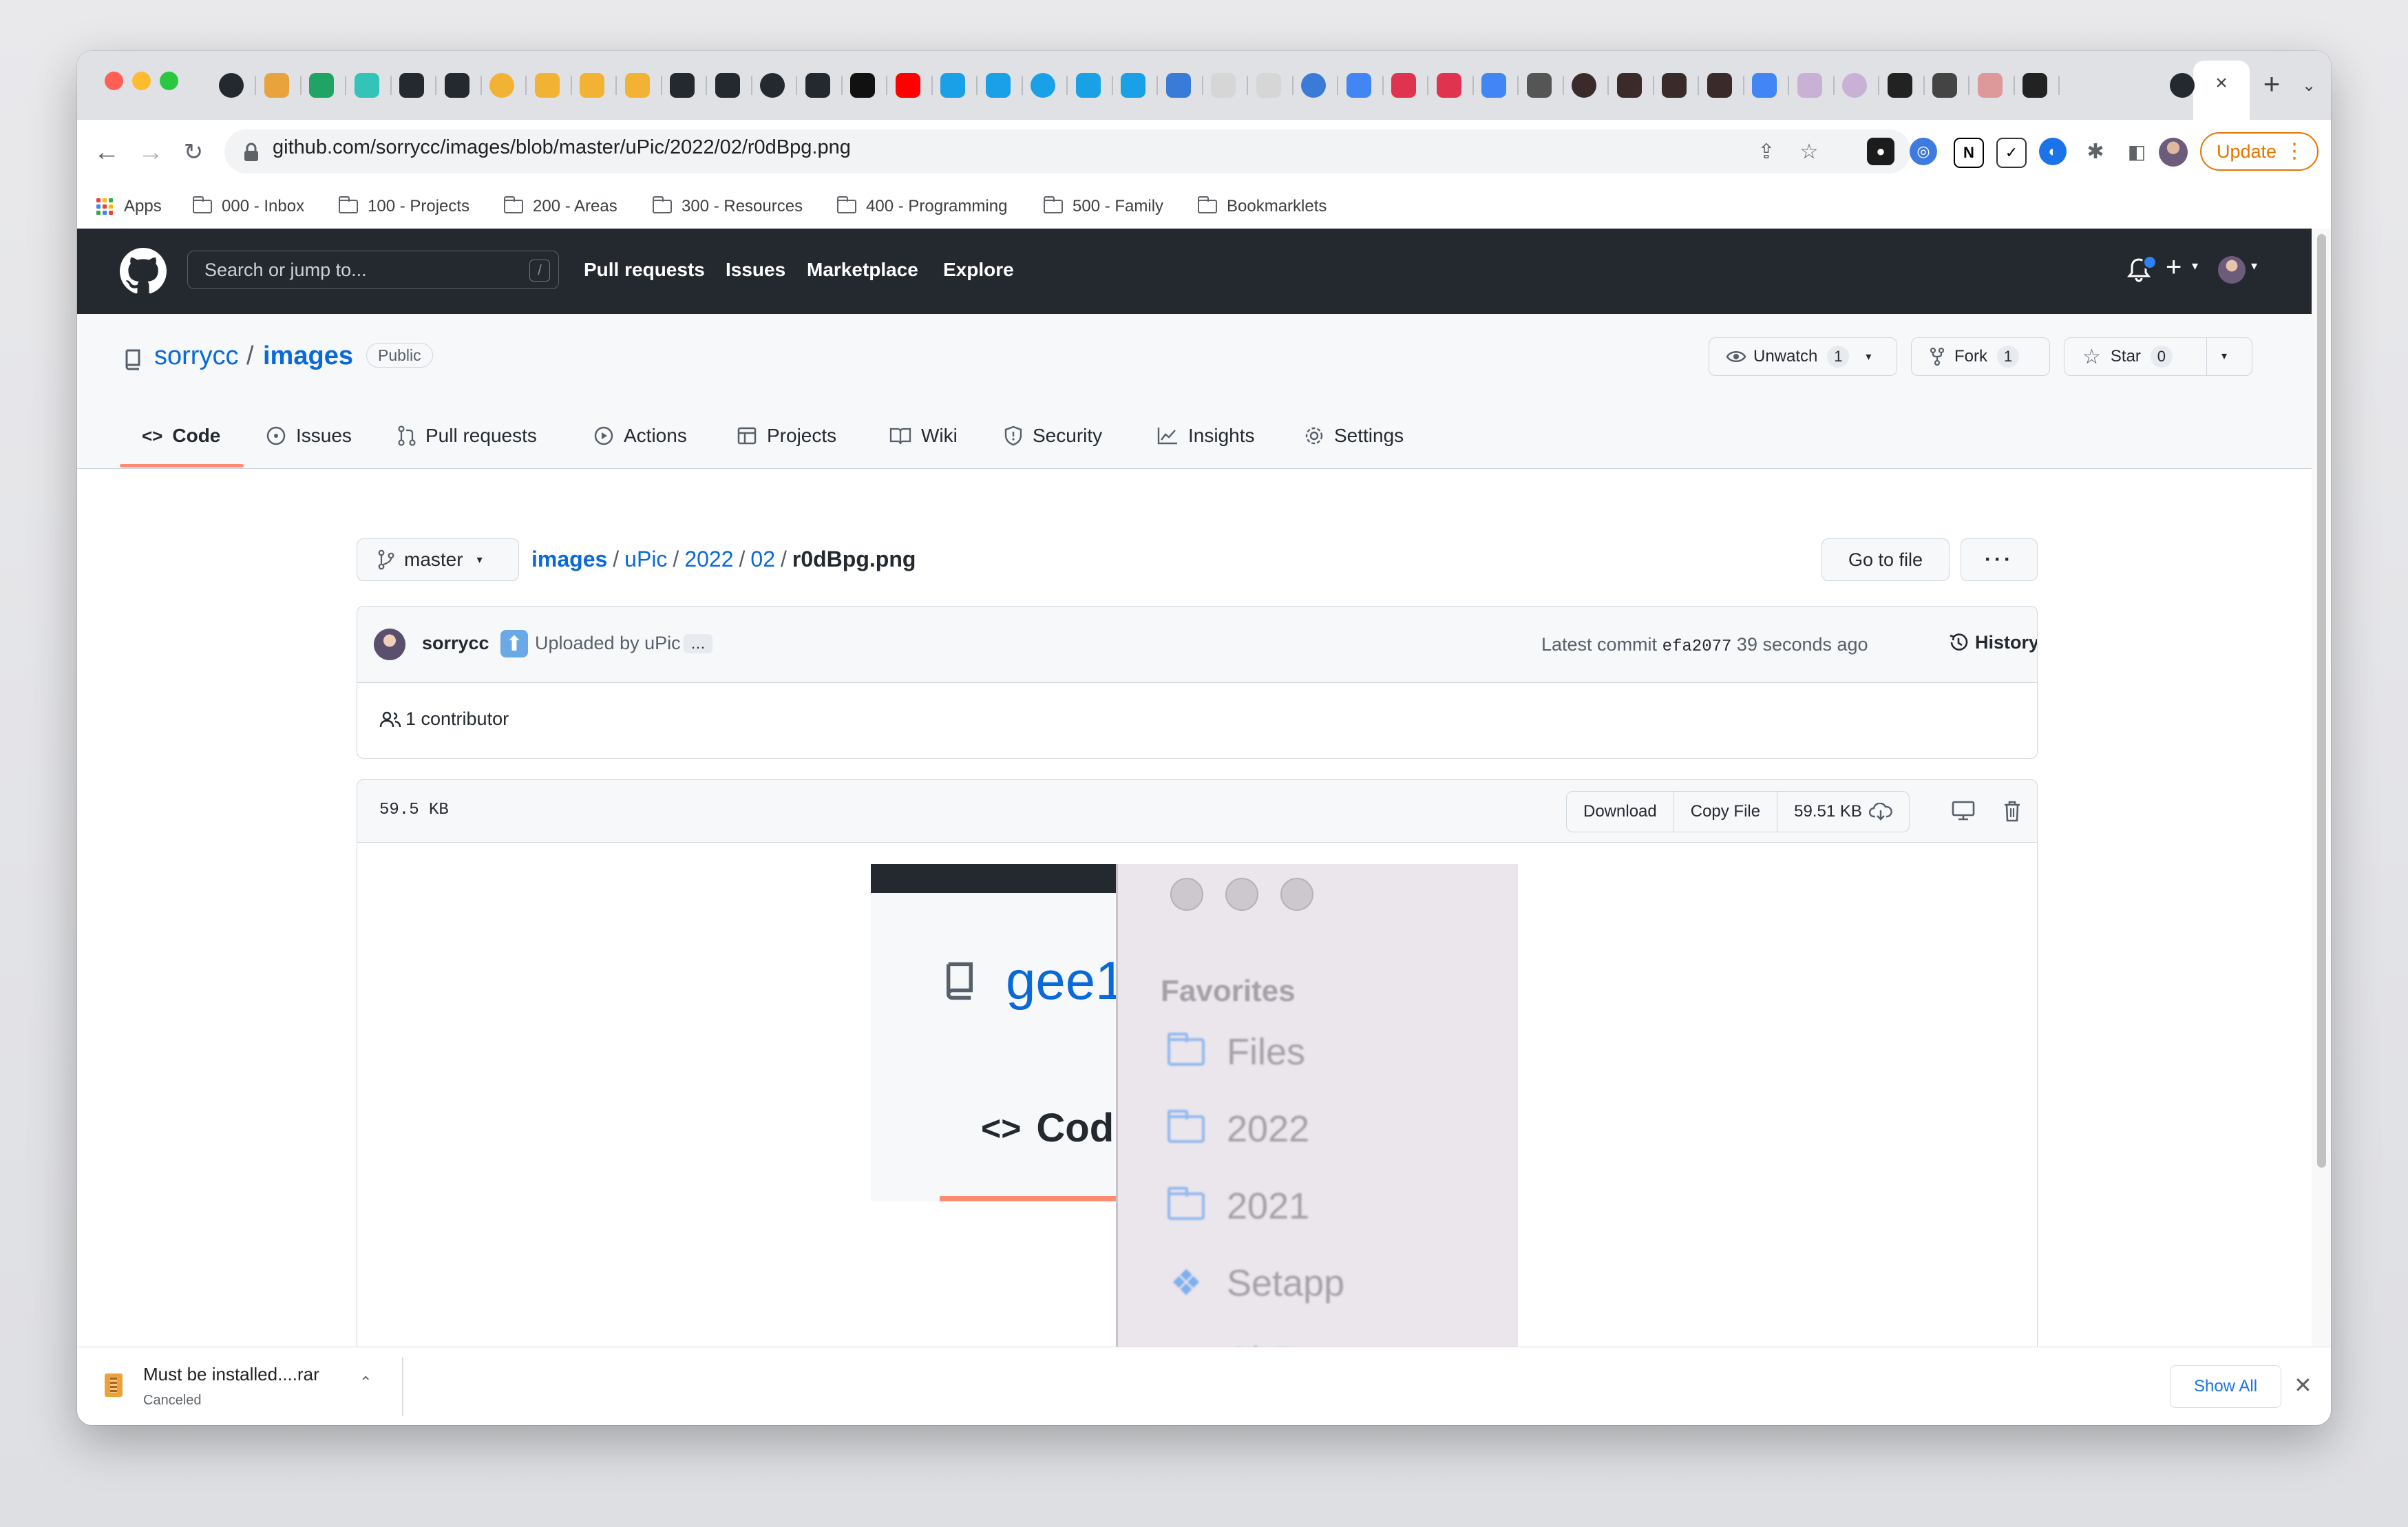 Image resolution: width=2408 pixels, height=1527 pixels. Describe the element at coordinates (129, 207) in the screenshot. I see `bookmark-apps: Apps` at that location.